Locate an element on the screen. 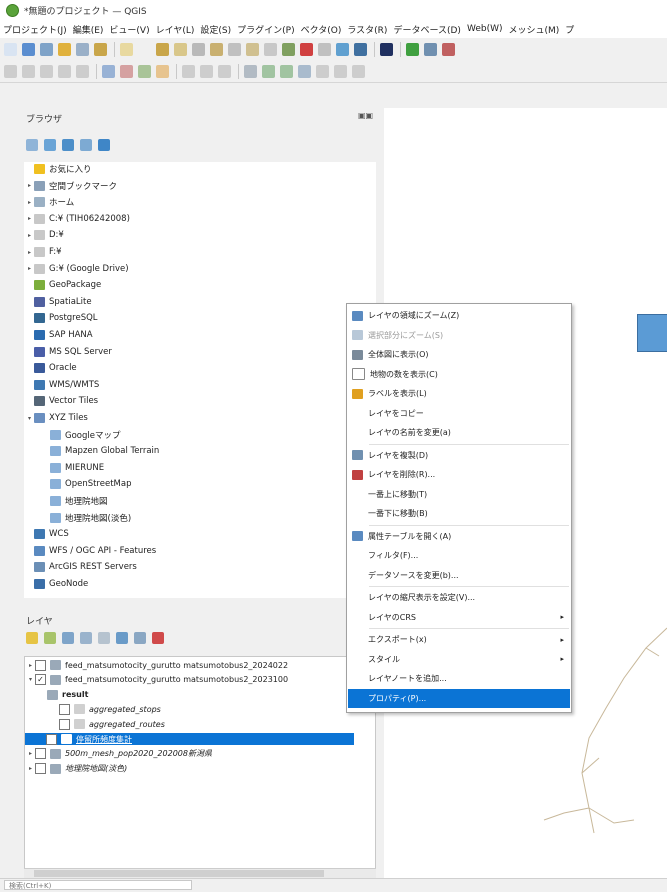 This screenshot has height=892, width=667. menu-item: ビュー(V) is located at coordinates (132, 29).